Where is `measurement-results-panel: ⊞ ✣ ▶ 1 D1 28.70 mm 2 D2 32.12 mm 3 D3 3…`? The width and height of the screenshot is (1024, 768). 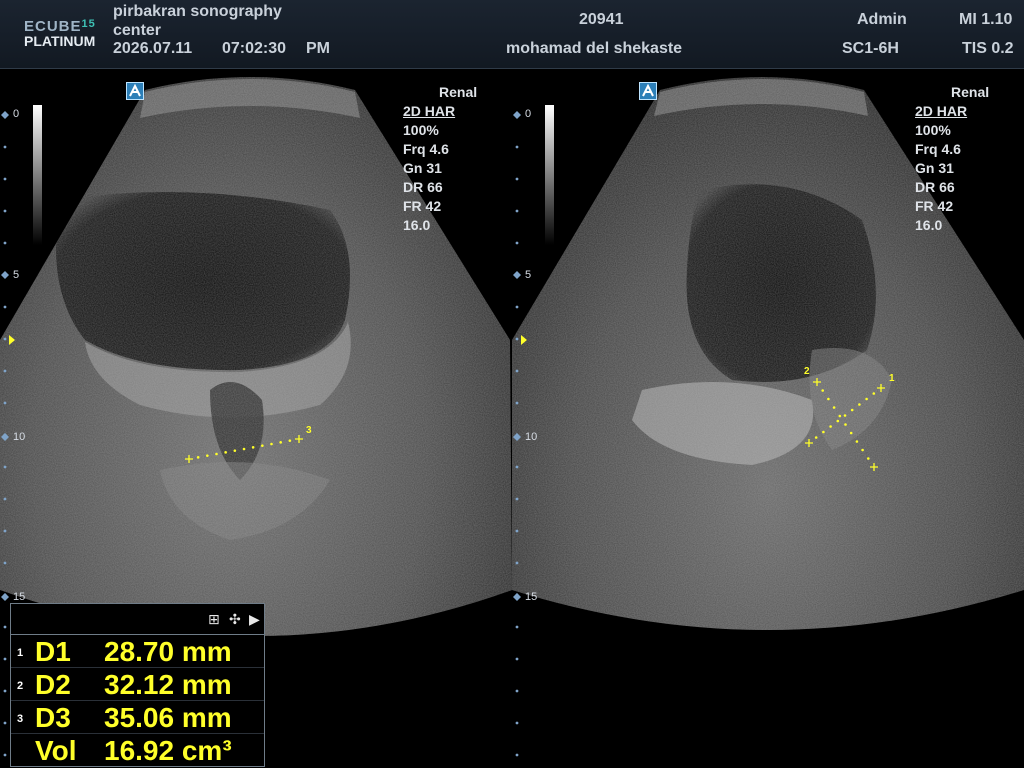 measurement-results-panel: ⊞ ✣ ▶ 1 D1 28.70 mm 2 D2 32.12 mm 3 D3 3… is located at coordinates (137, 685).